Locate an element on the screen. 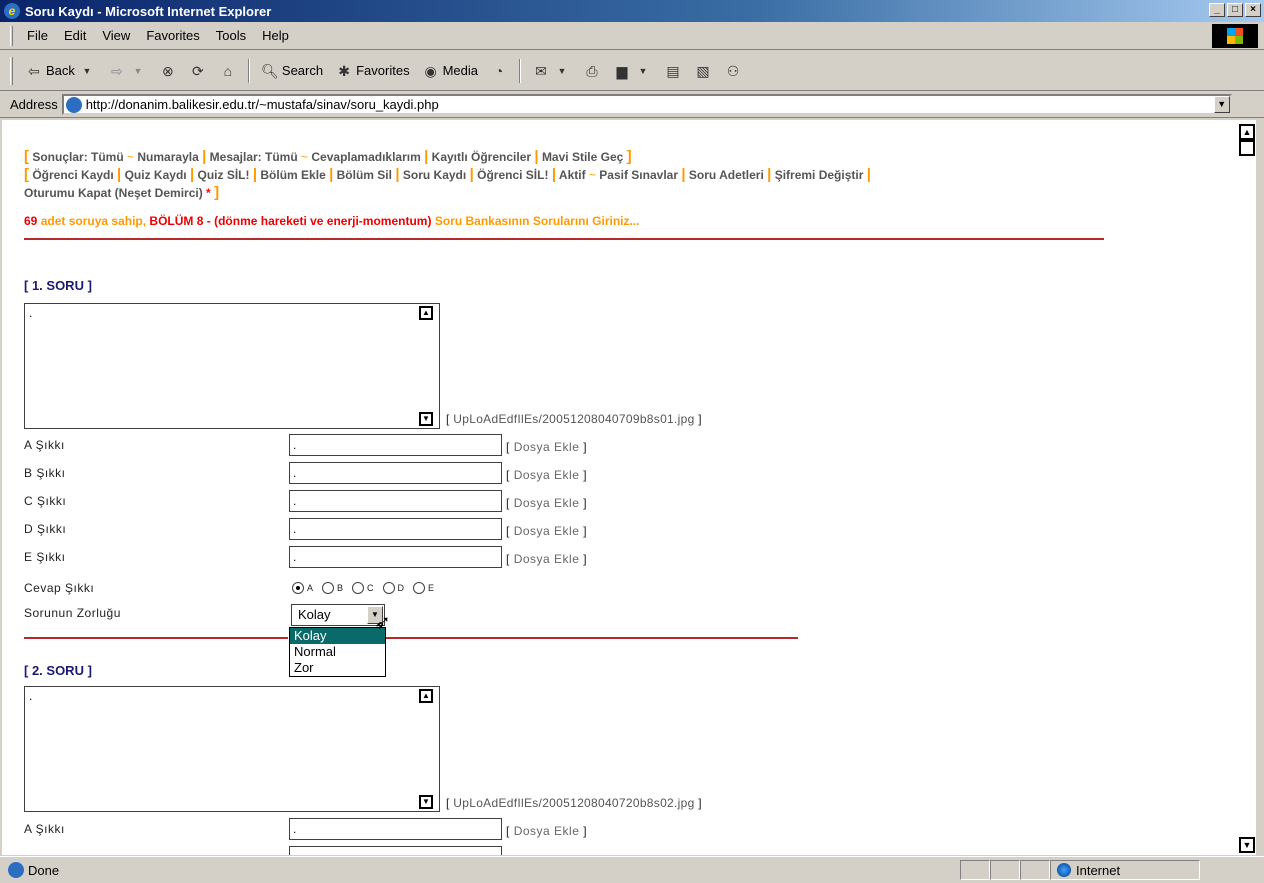 This screenshot has width=1264, height=883. answer-radio-e is located at coordinates (419, 588).